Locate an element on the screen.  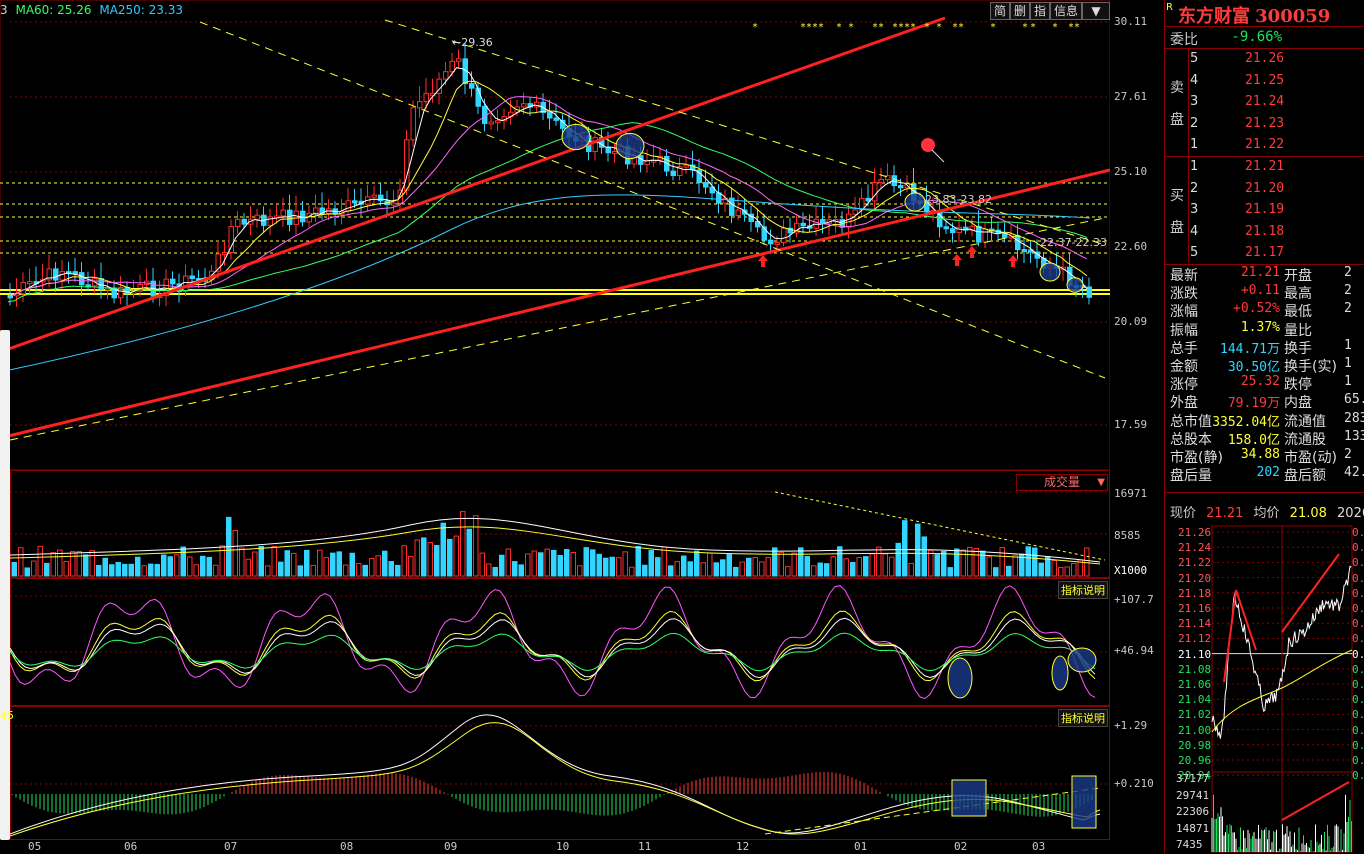
volume-svg is located at coordinates (560, 534).